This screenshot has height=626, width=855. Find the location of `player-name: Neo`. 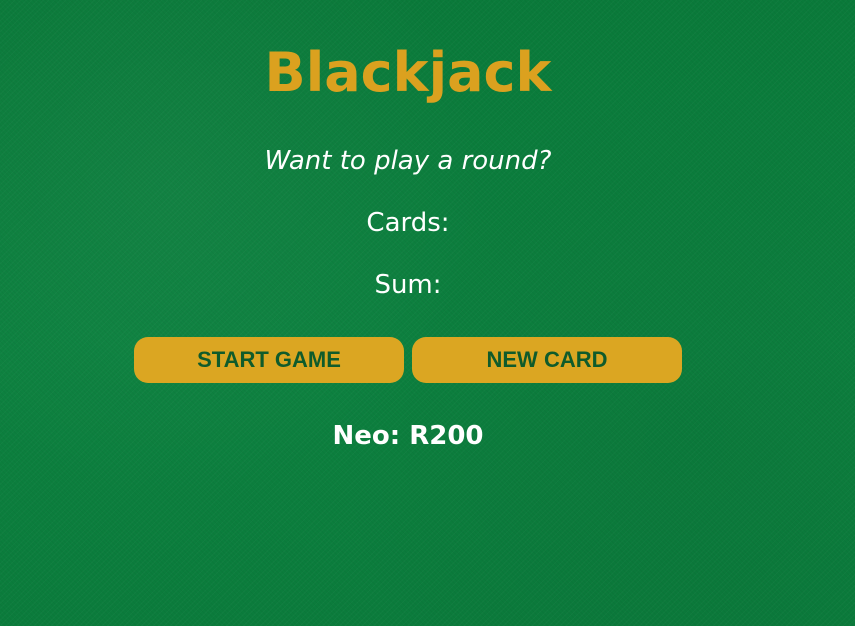

player-name: Neo is located at coordinates (361, 436).